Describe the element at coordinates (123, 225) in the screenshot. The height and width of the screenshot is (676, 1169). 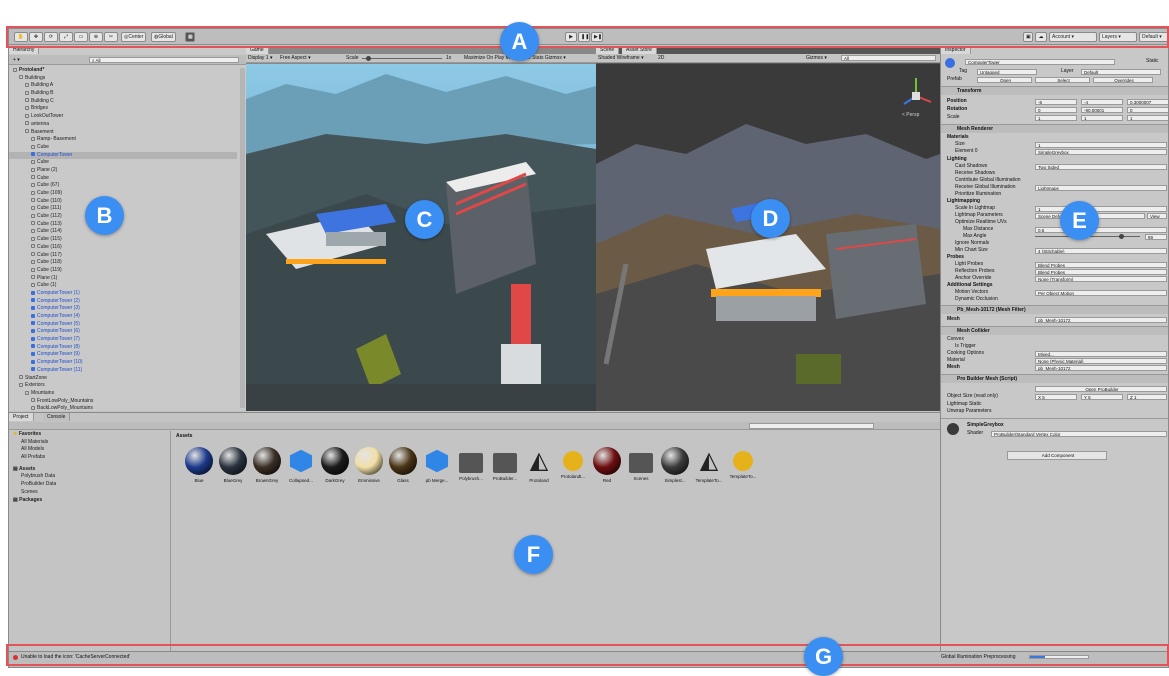
I see `hierarchy-item: Cube (113)` at that location.